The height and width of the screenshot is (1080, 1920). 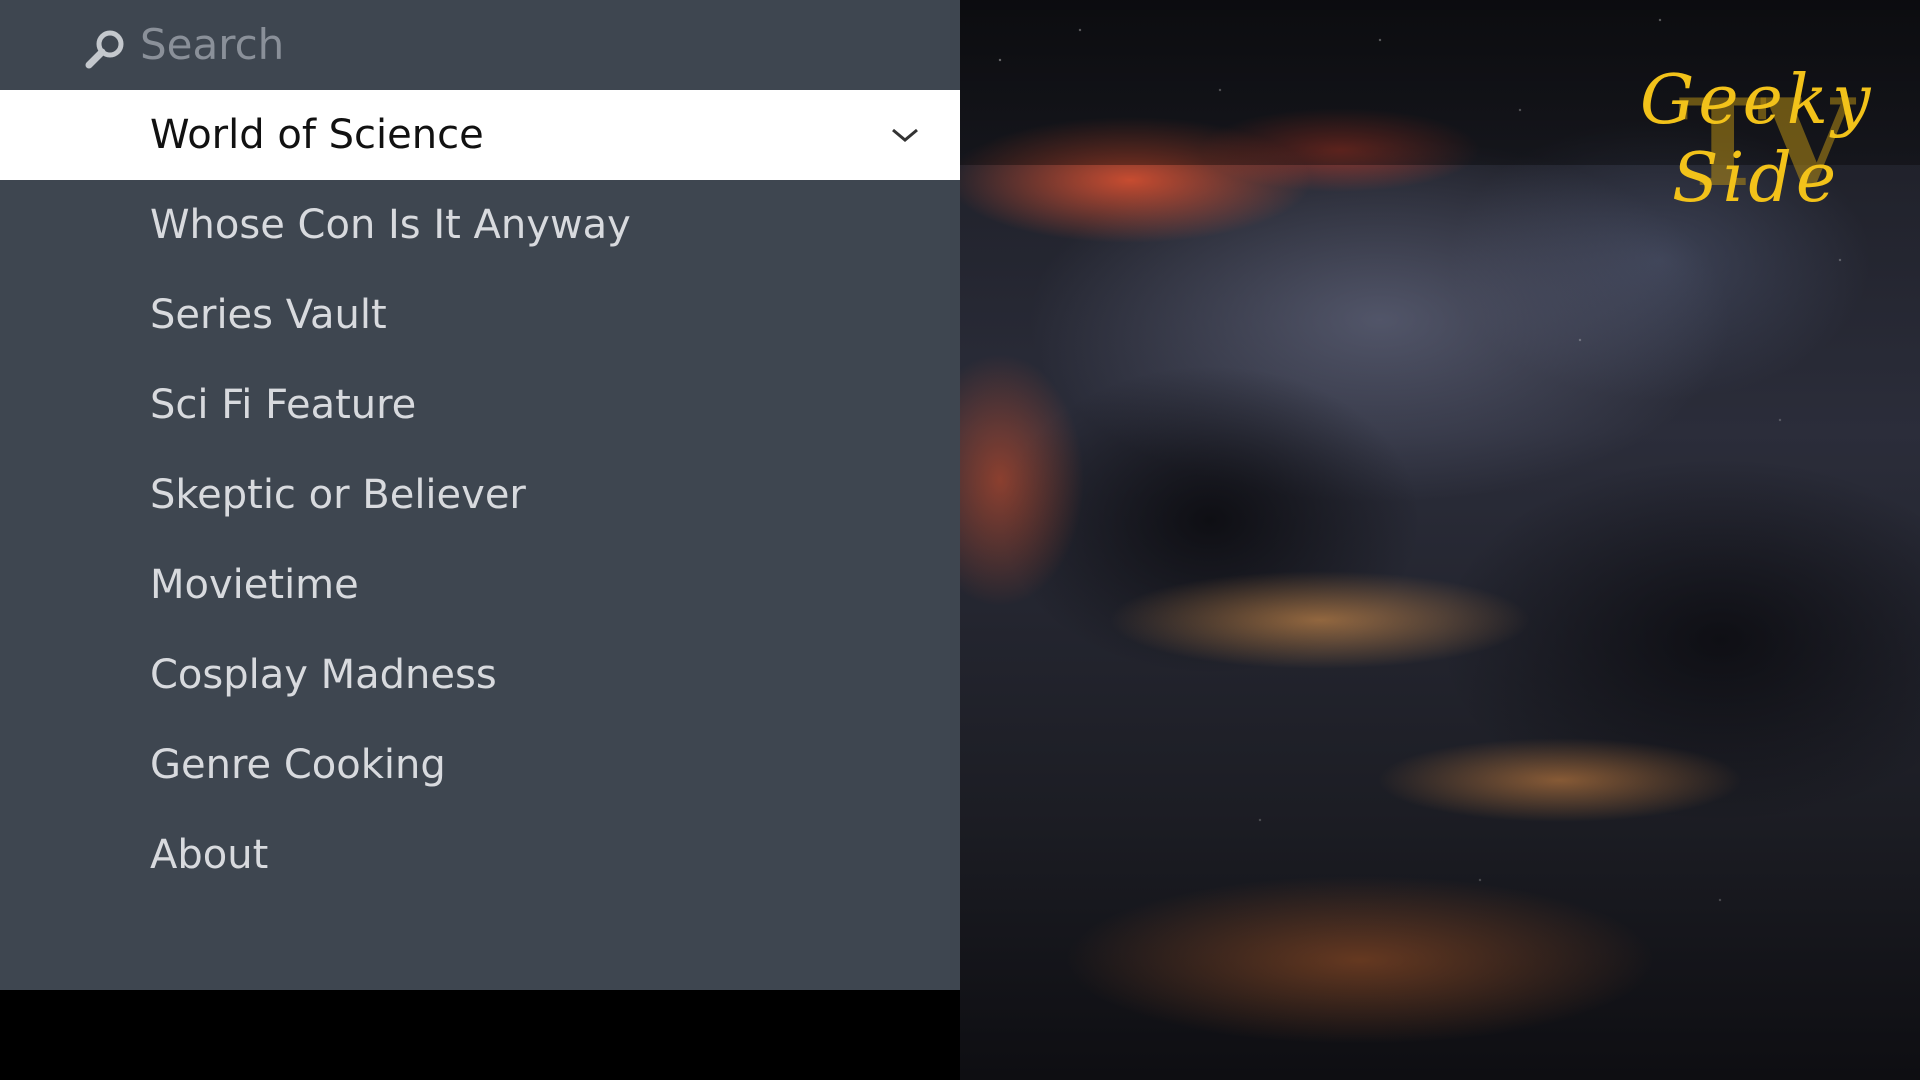 I want to click on menu-item-series-vault: Series Vault, so click(x=480, y=315).